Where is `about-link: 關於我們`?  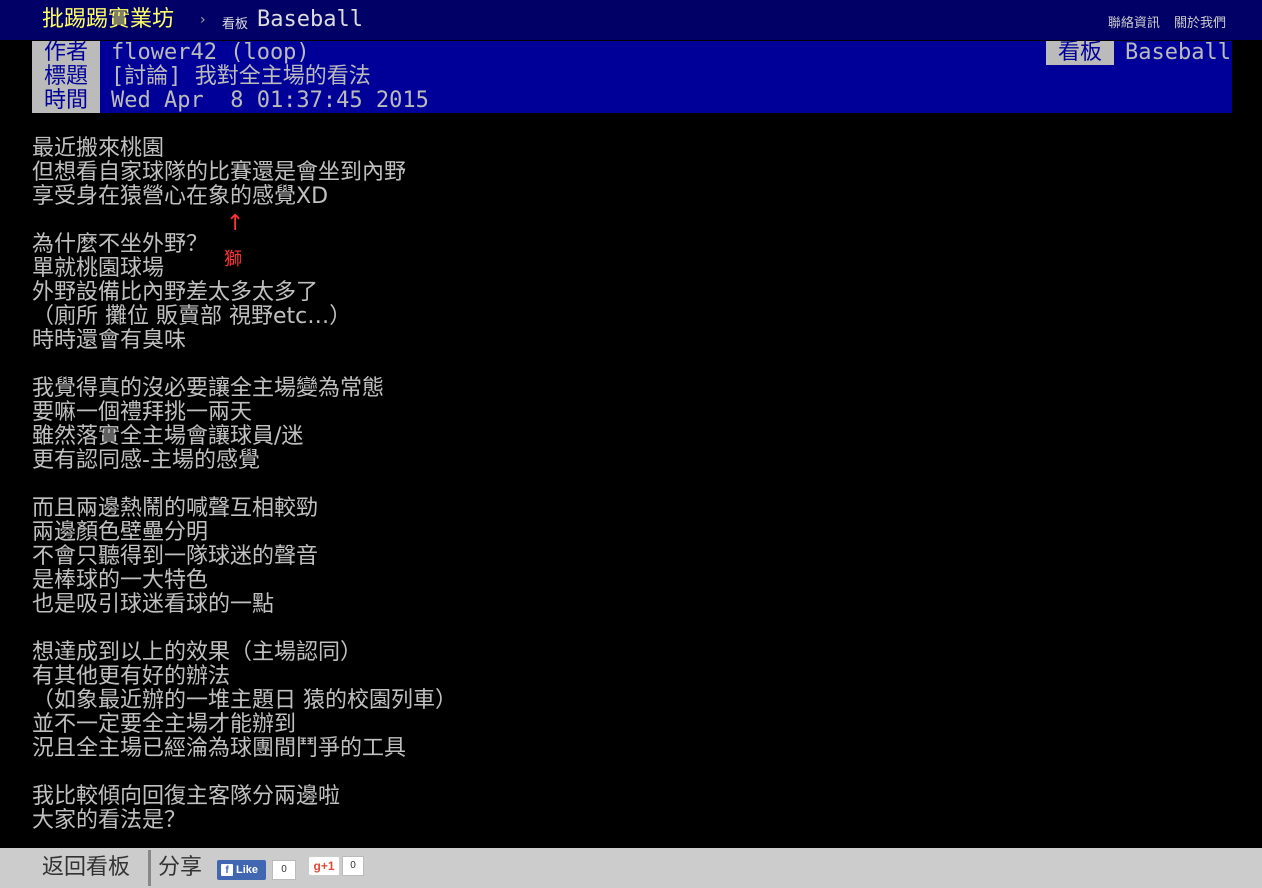
about-link: 關於我們 is located at coordinates (1200, 23).